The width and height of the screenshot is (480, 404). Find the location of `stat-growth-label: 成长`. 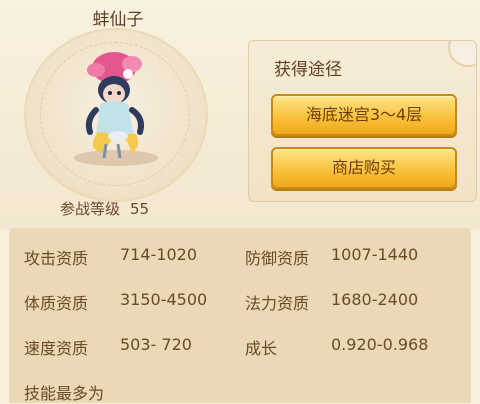

stat-growth-label: 成长 is located at coordinates (261, 348).